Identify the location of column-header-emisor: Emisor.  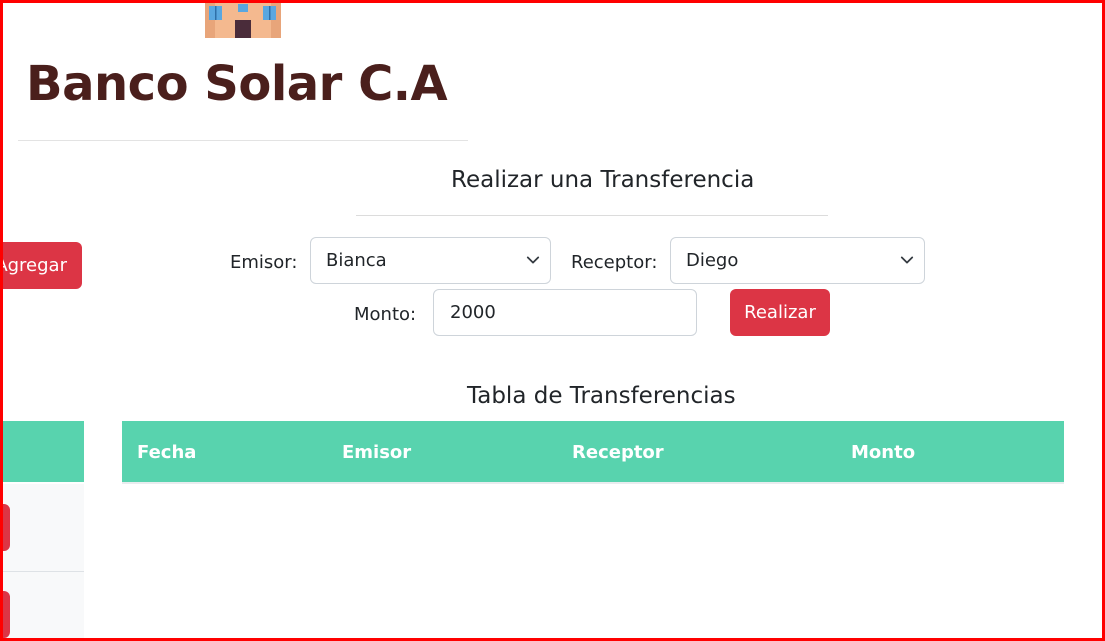
(377, 452).